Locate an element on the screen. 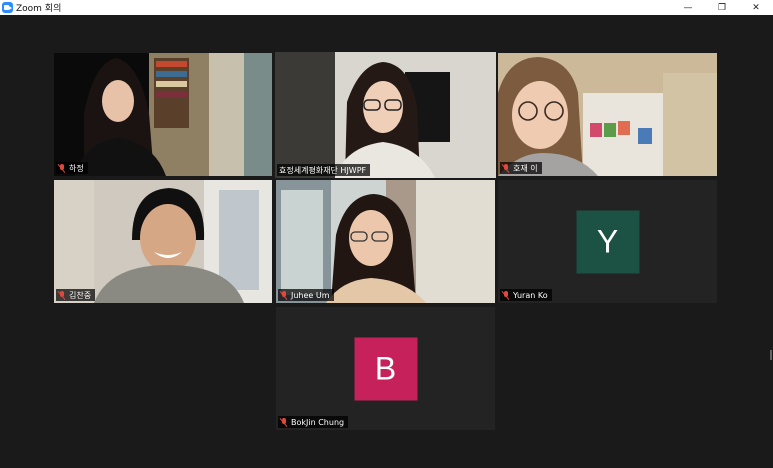 Image resolution: width=773 pixels, height=468 pixels. participant-name-tag: BokJin Chung is located at coordinates (313, 422).